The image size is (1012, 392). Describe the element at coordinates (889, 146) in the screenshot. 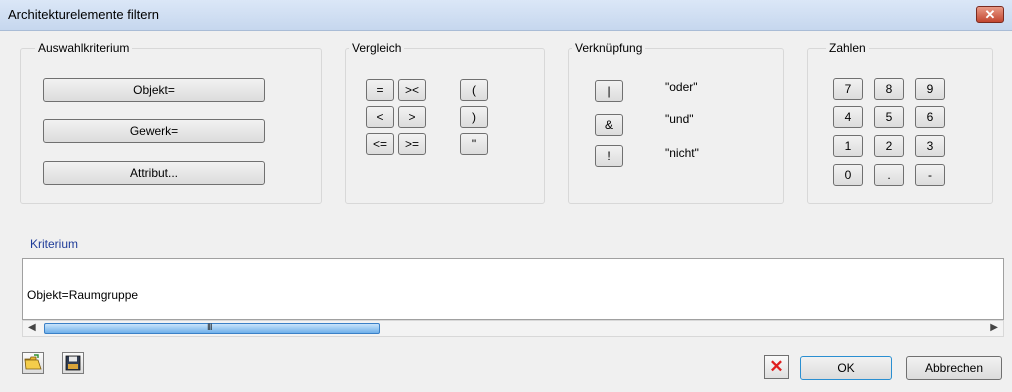

I see `digit-2-button: 2` at that location.